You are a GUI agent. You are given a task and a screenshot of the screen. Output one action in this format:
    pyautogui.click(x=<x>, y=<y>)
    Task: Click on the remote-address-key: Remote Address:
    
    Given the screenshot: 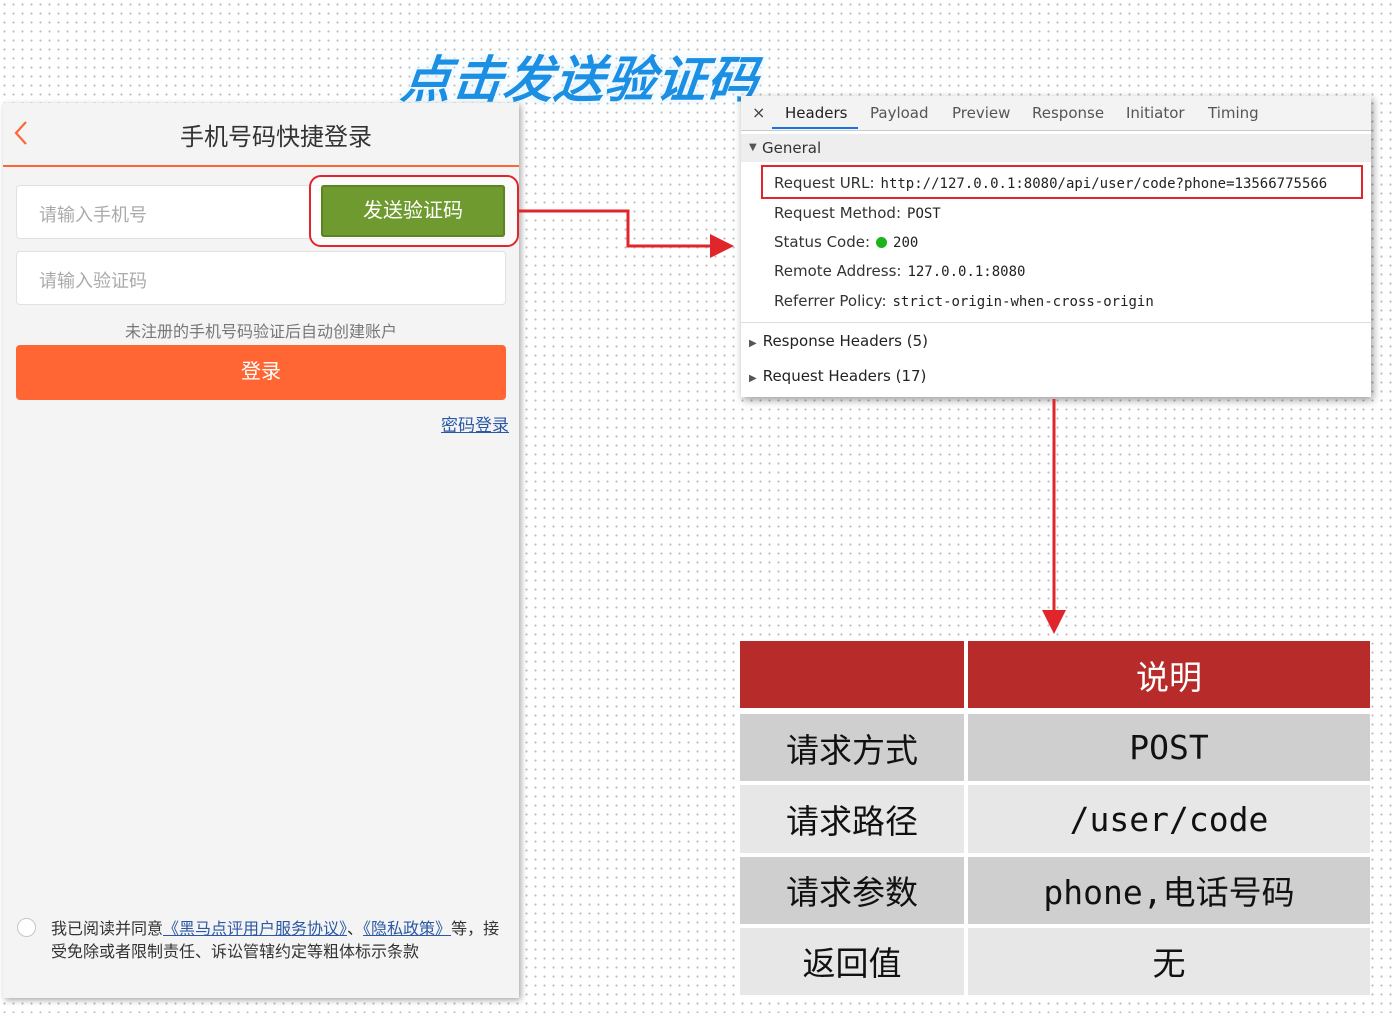 What is the action you would take?
    pyautogui.click(x=838, y=271)
    